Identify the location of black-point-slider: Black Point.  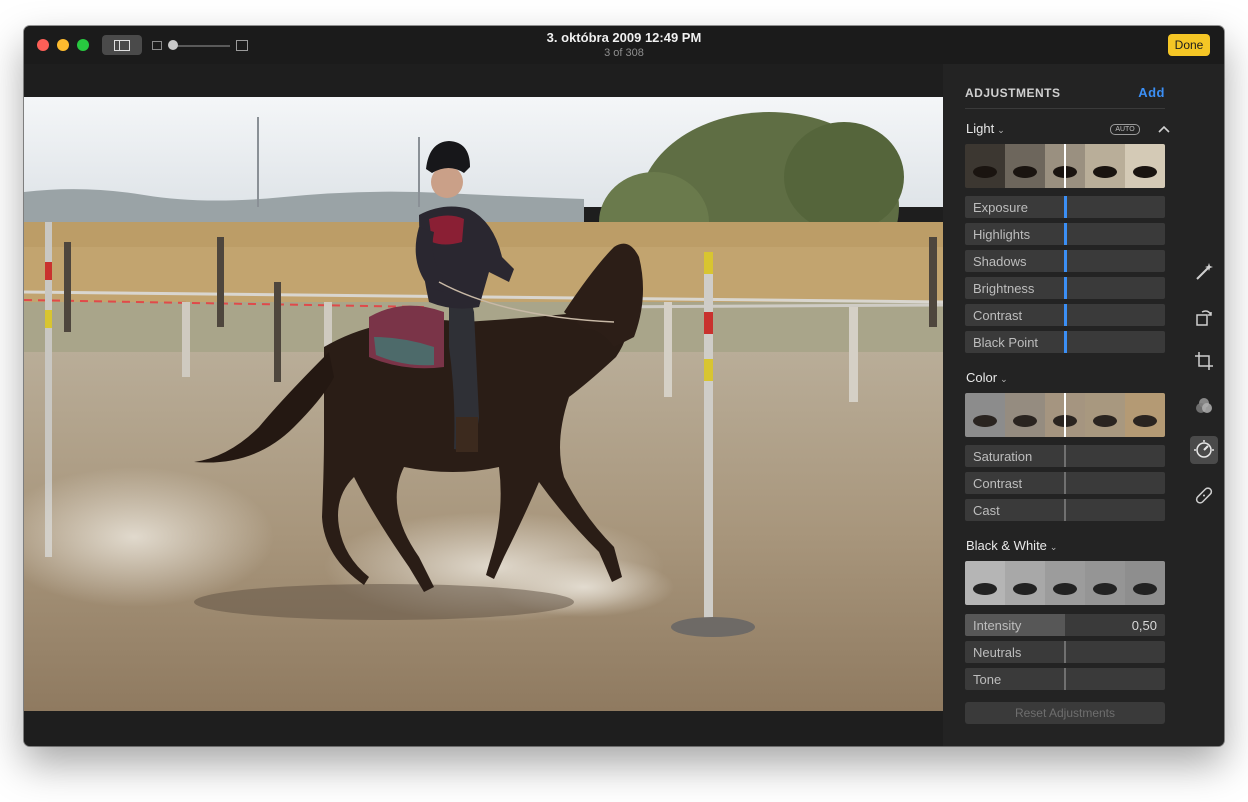
(1065, 342).